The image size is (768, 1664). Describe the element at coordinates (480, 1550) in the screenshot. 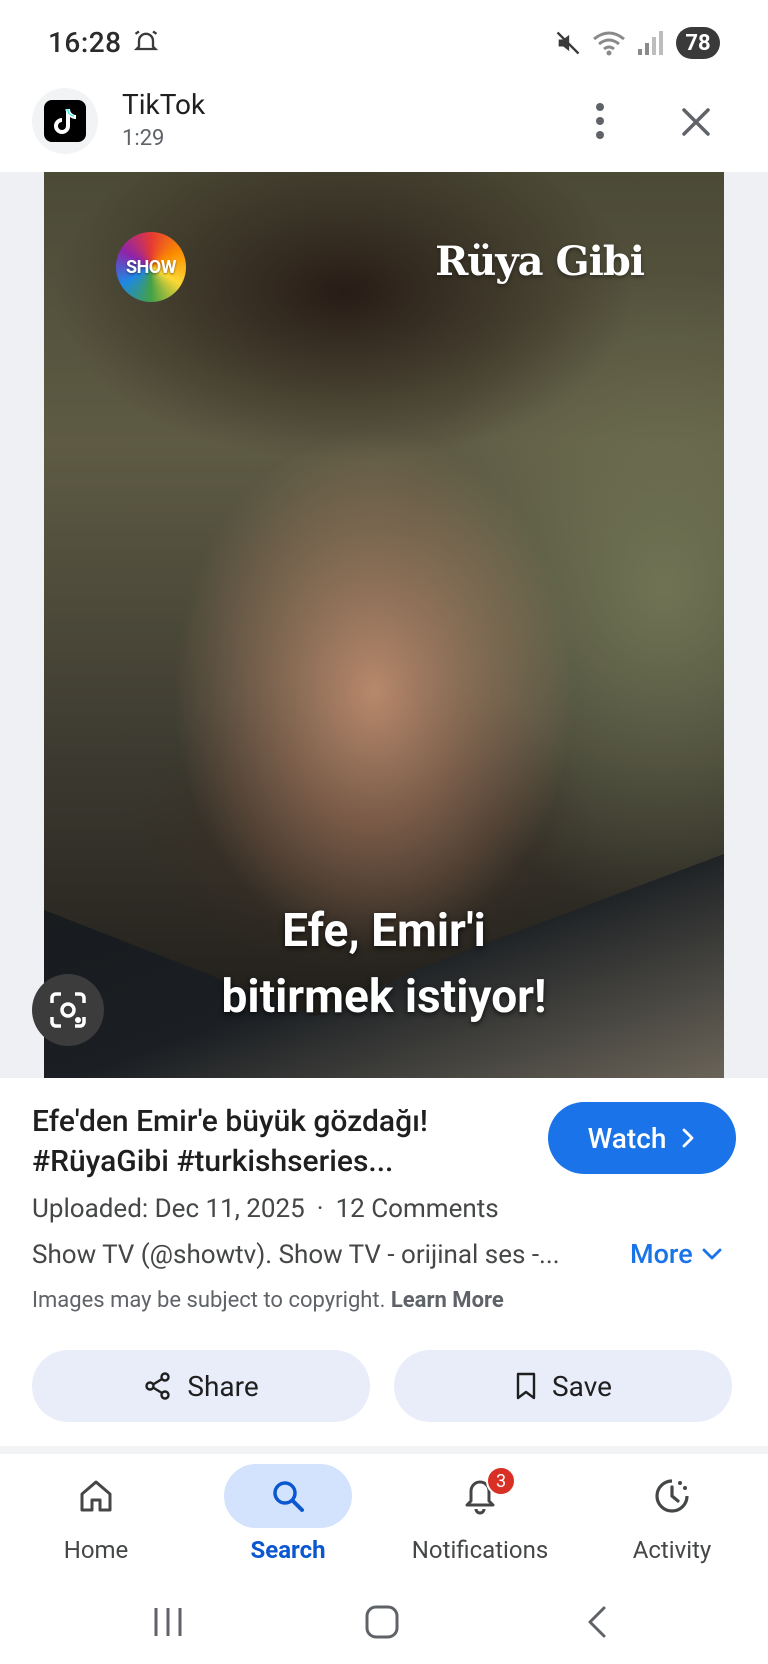

I see `nav-notifications-label: Notifications` at that location.